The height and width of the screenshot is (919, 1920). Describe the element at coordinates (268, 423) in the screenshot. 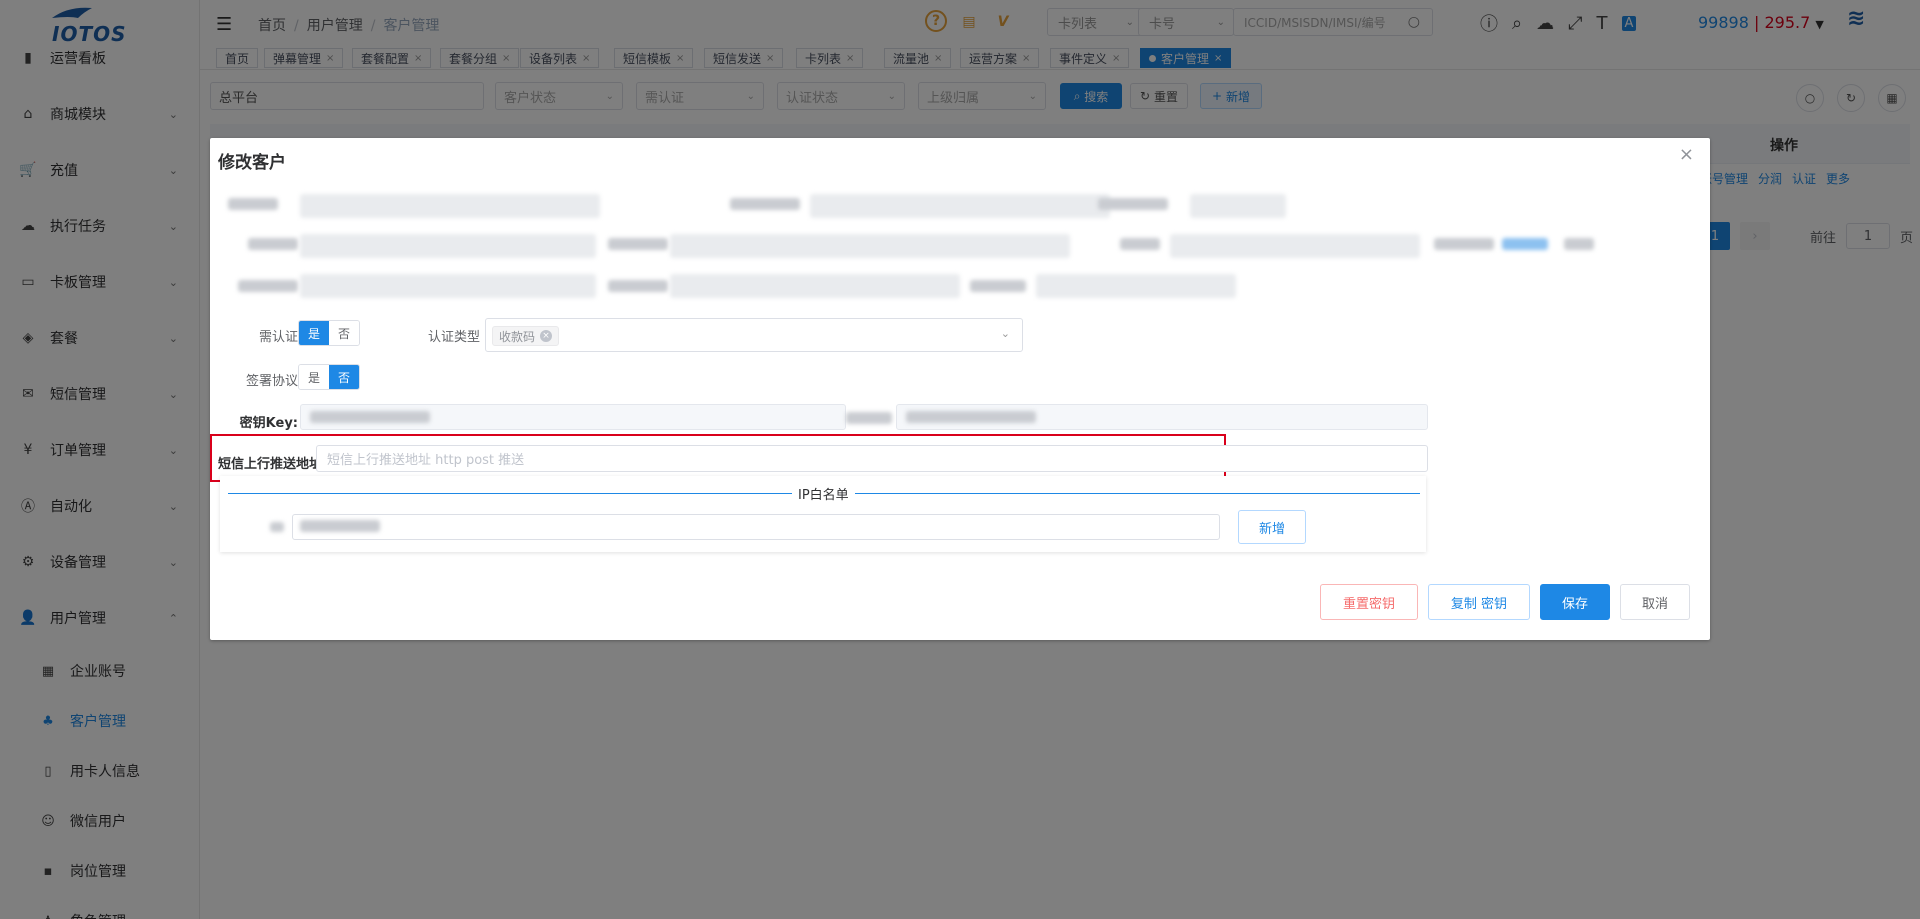

I see `secret-key-label: 密钥Key:` at that location.